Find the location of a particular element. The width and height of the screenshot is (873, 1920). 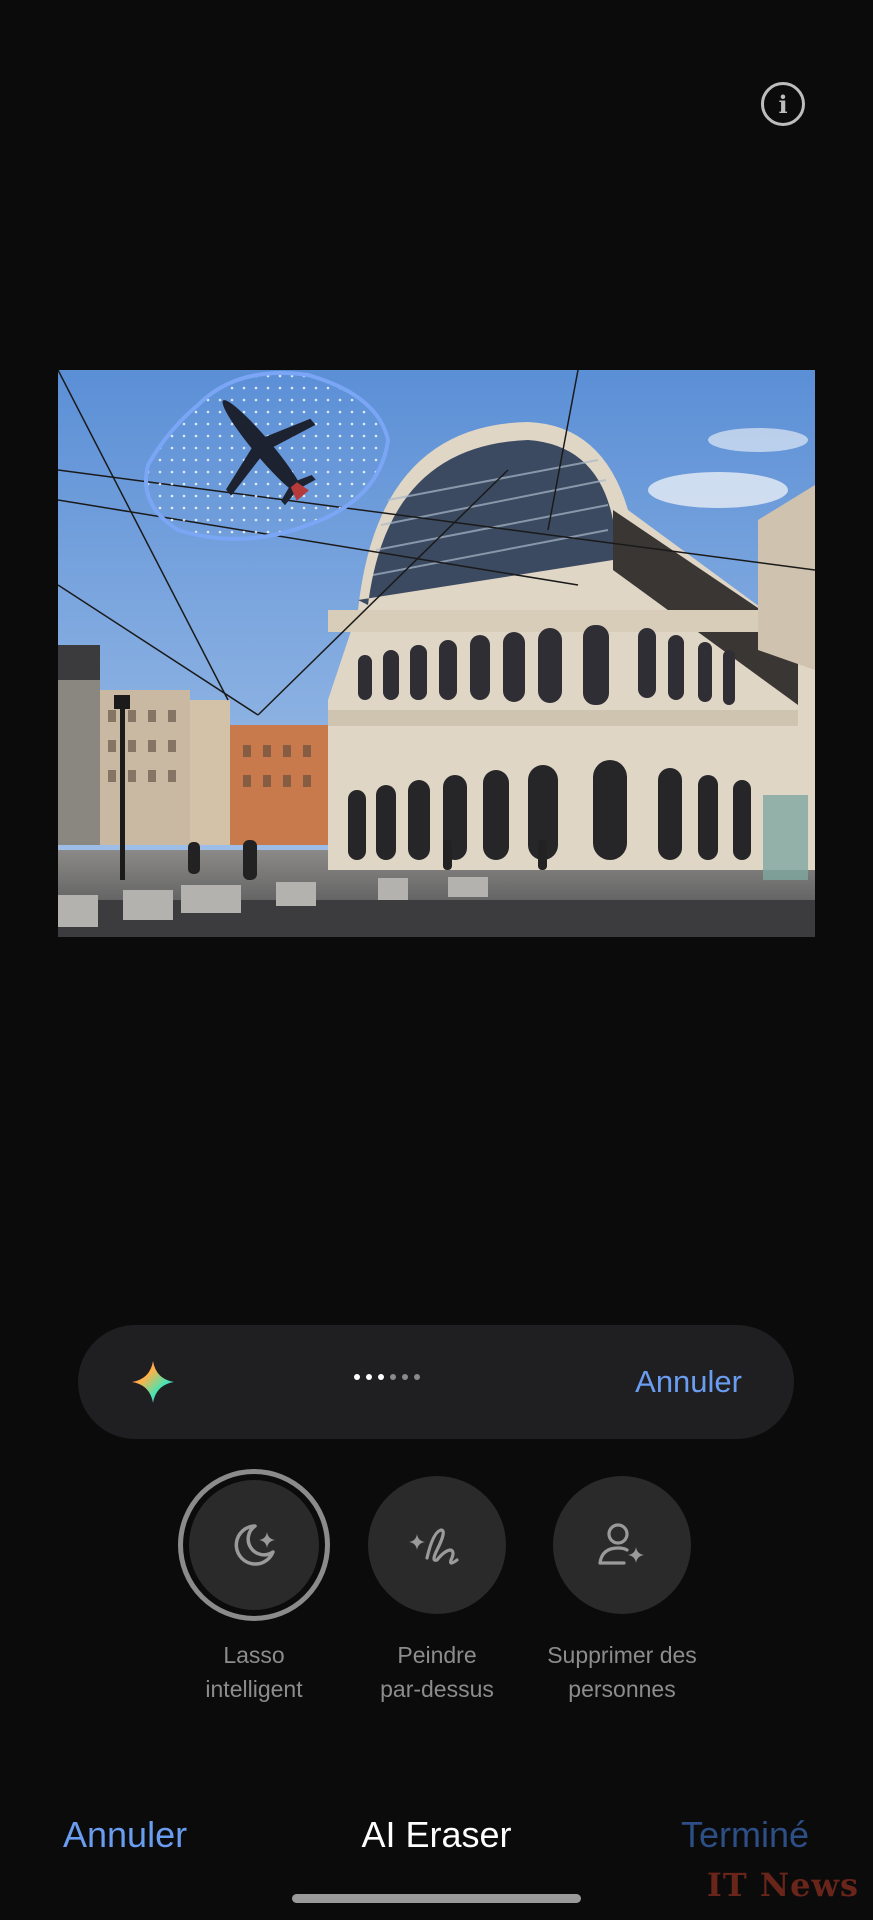

tool-paint-over: Peindre par-dessus is located at coordinates (437, 1591).